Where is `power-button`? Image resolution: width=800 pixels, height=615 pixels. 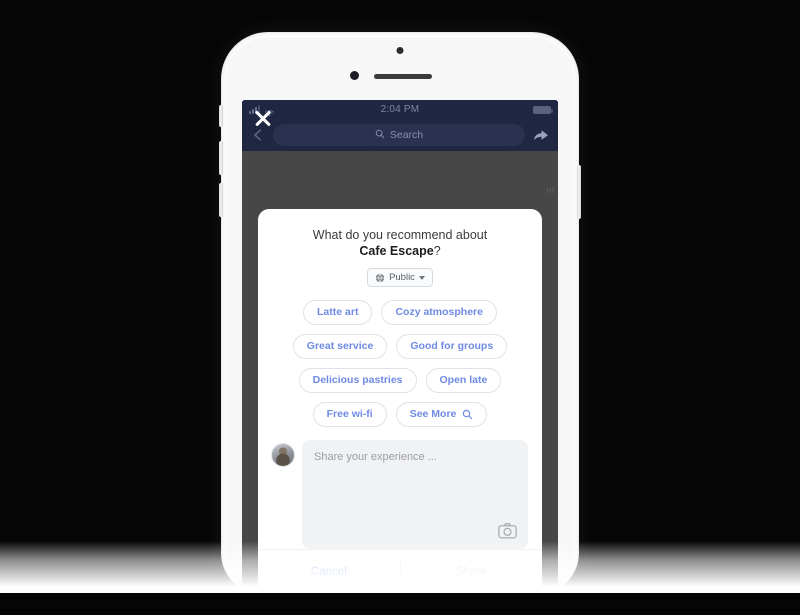 power-button is located at coordinates (579, 192).